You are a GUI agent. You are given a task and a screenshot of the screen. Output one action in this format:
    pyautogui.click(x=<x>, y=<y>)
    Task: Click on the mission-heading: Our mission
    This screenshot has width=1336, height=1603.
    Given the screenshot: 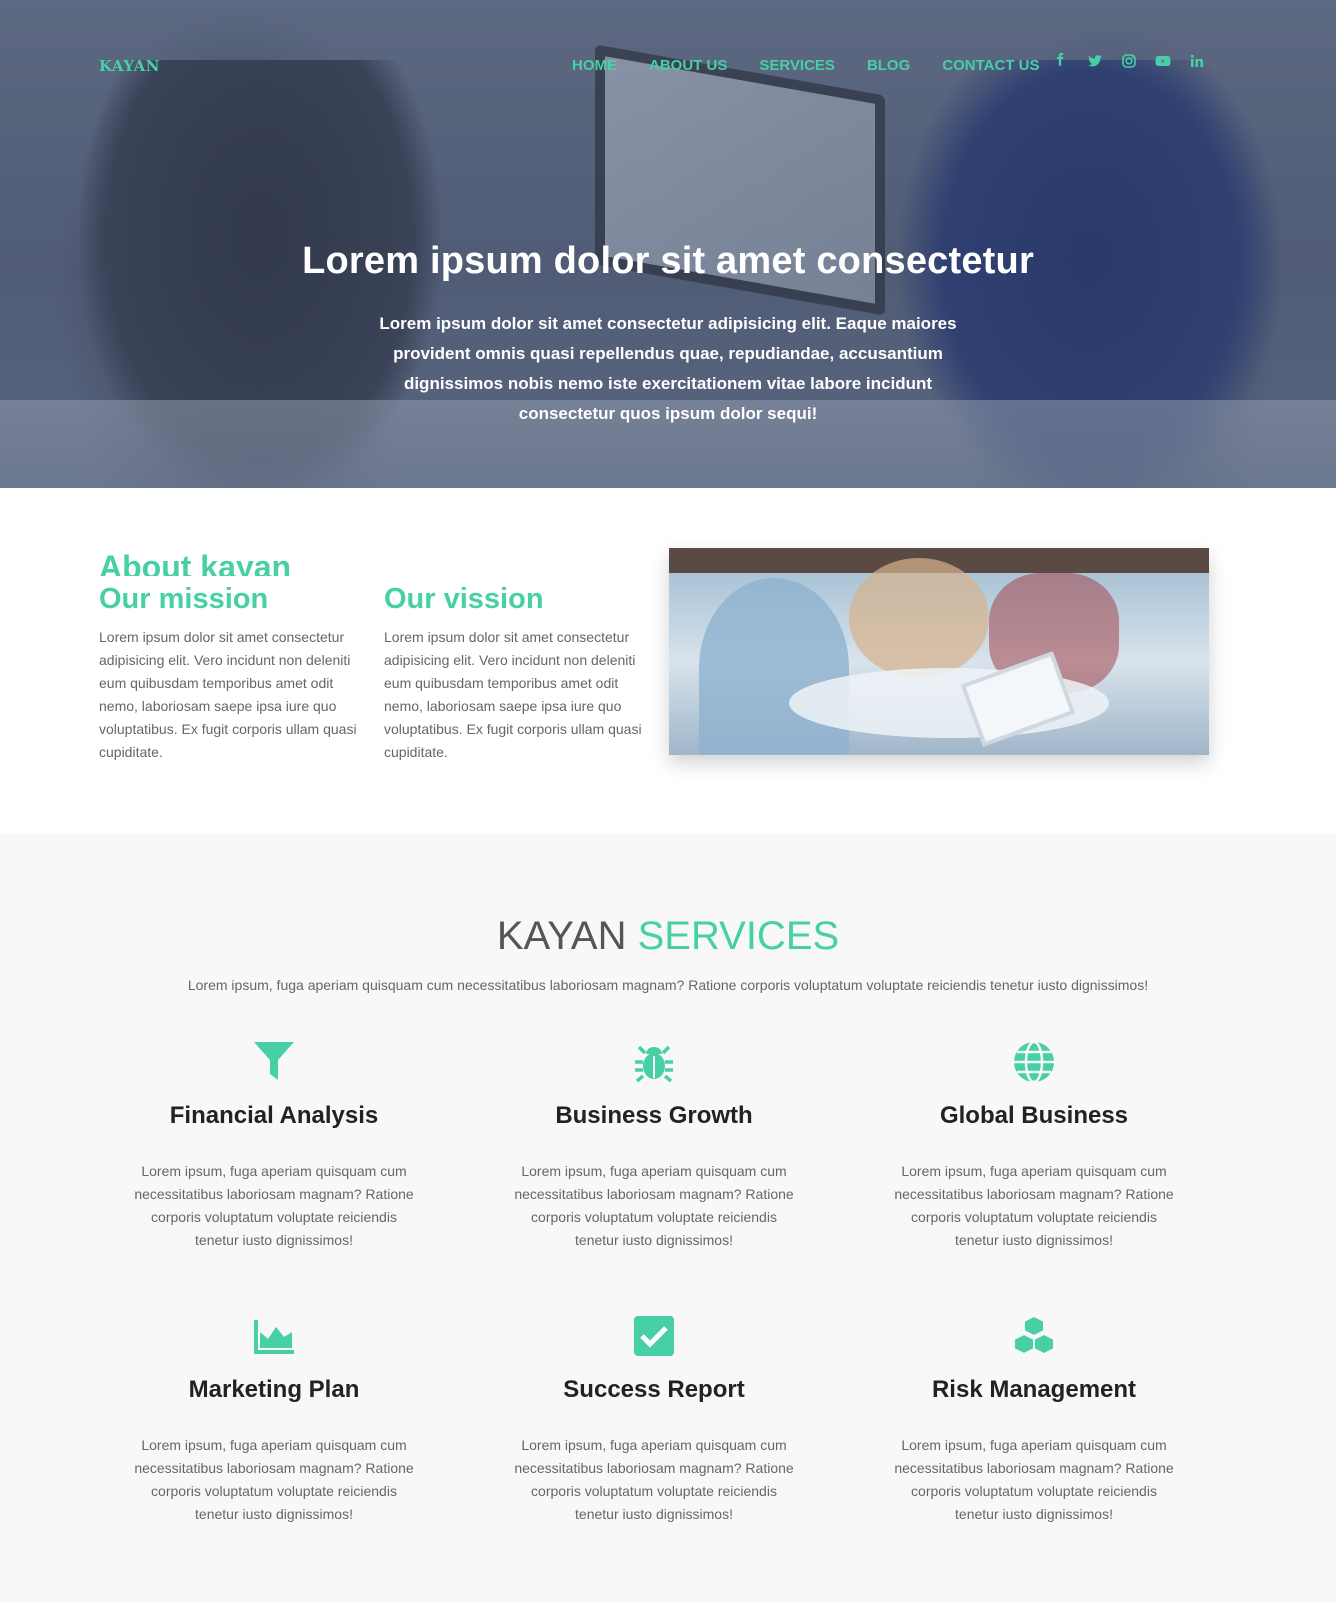 What is the action you would take?
    pyautogui.click(x=184, y=599)
    